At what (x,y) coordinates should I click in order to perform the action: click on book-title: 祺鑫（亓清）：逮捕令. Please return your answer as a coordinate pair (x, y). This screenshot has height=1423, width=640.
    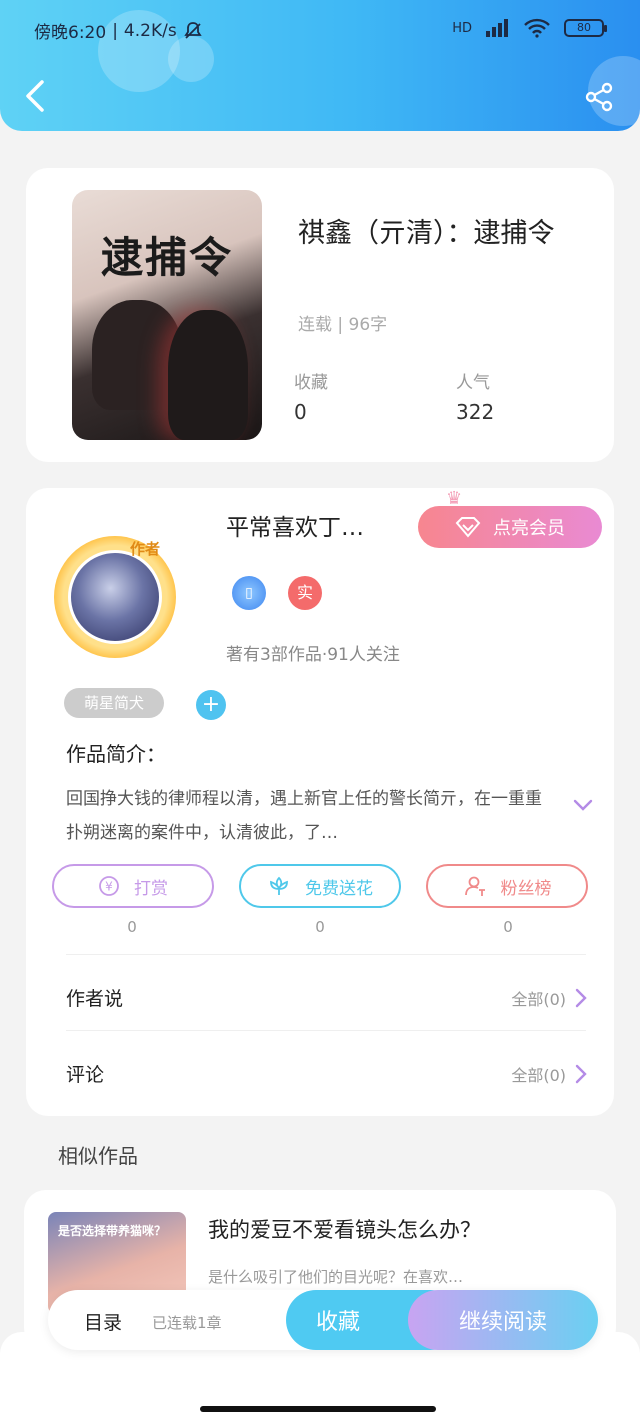
    Looking at the image, I should click on (426, 233).